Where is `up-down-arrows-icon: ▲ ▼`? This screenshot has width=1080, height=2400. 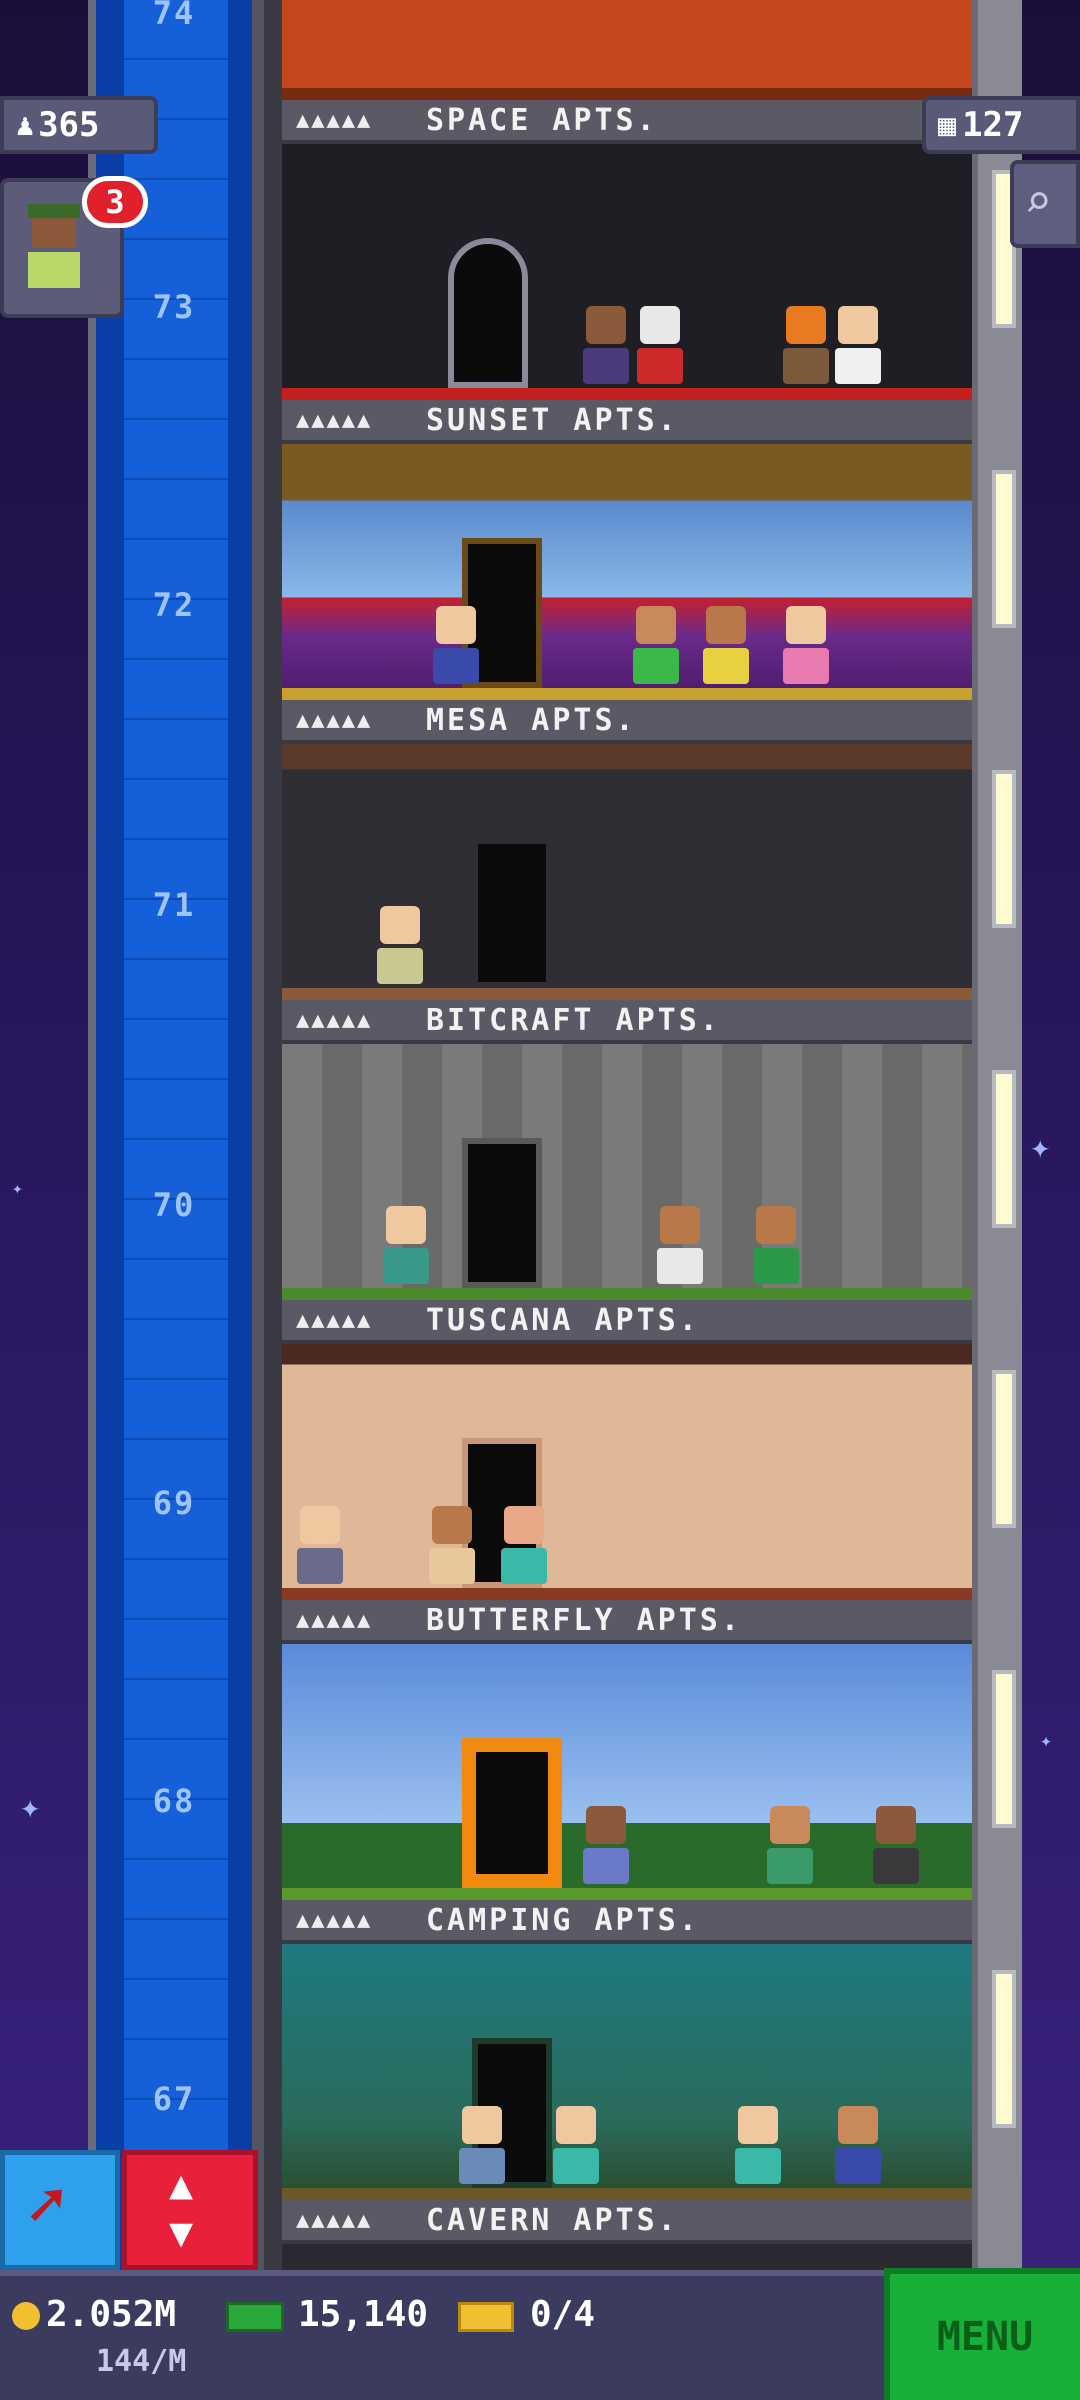 up-down-arrows-icon: ▲ ▼ is located at coordinates (181, 2209).